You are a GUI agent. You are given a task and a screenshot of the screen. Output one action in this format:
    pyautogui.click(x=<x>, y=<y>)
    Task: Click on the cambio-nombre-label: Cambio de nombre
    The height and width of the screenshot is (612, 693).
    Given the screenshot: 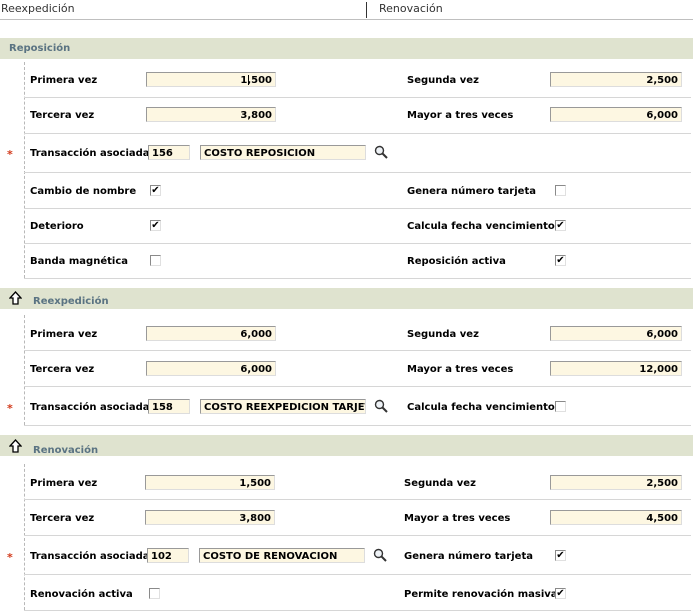 What is the action you would take?
    pyautogui.click(x=83, y=191)
    